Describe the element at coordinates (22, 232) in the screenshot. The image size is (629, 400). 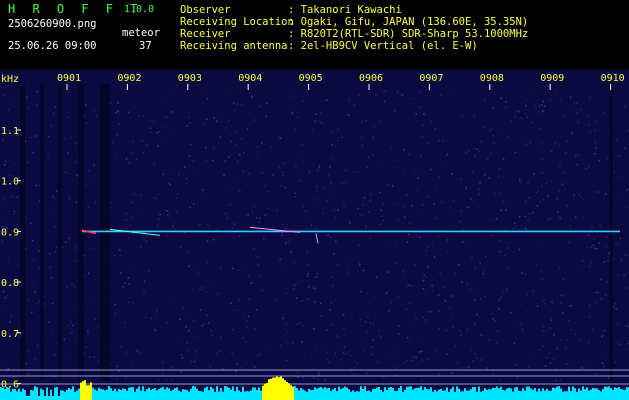
I see `dark-column` at that location.